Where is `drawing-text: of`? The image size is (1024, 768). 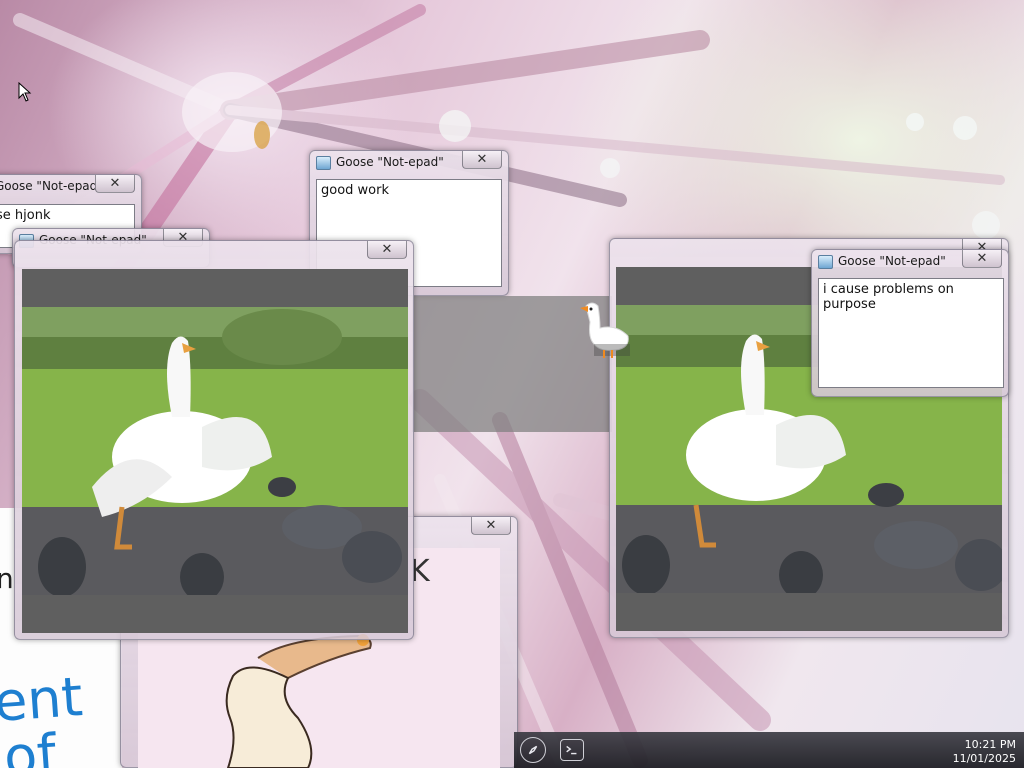 drawing-text: of is located at coordinates (30, 745).